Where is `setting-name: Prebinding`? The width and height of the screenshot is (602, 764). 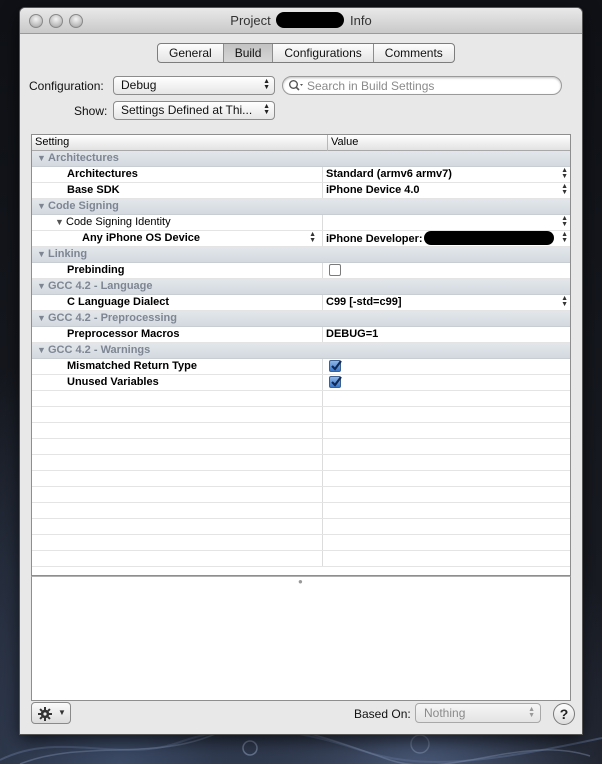 setting-name: Prebinding is located at coordinates (96, 270).